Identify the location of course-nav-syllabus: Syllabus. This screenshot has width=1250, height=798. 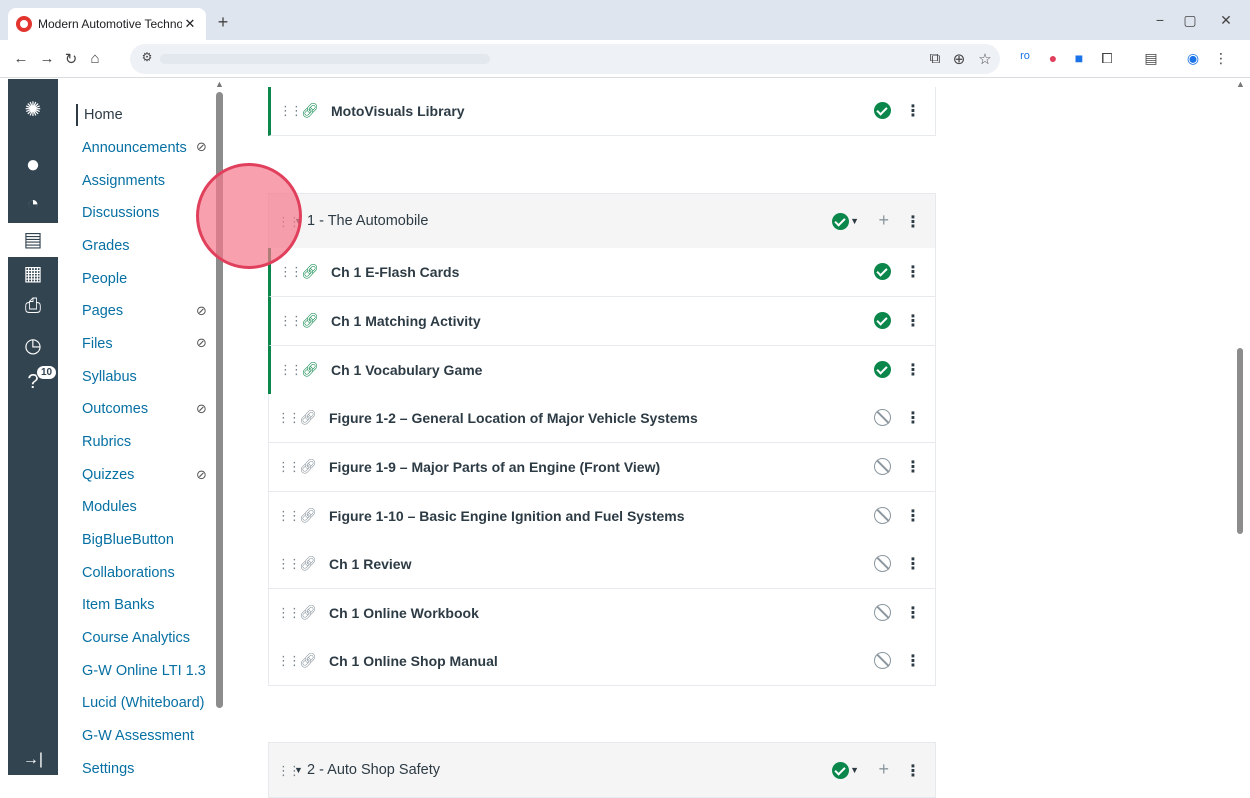
(109, 377).